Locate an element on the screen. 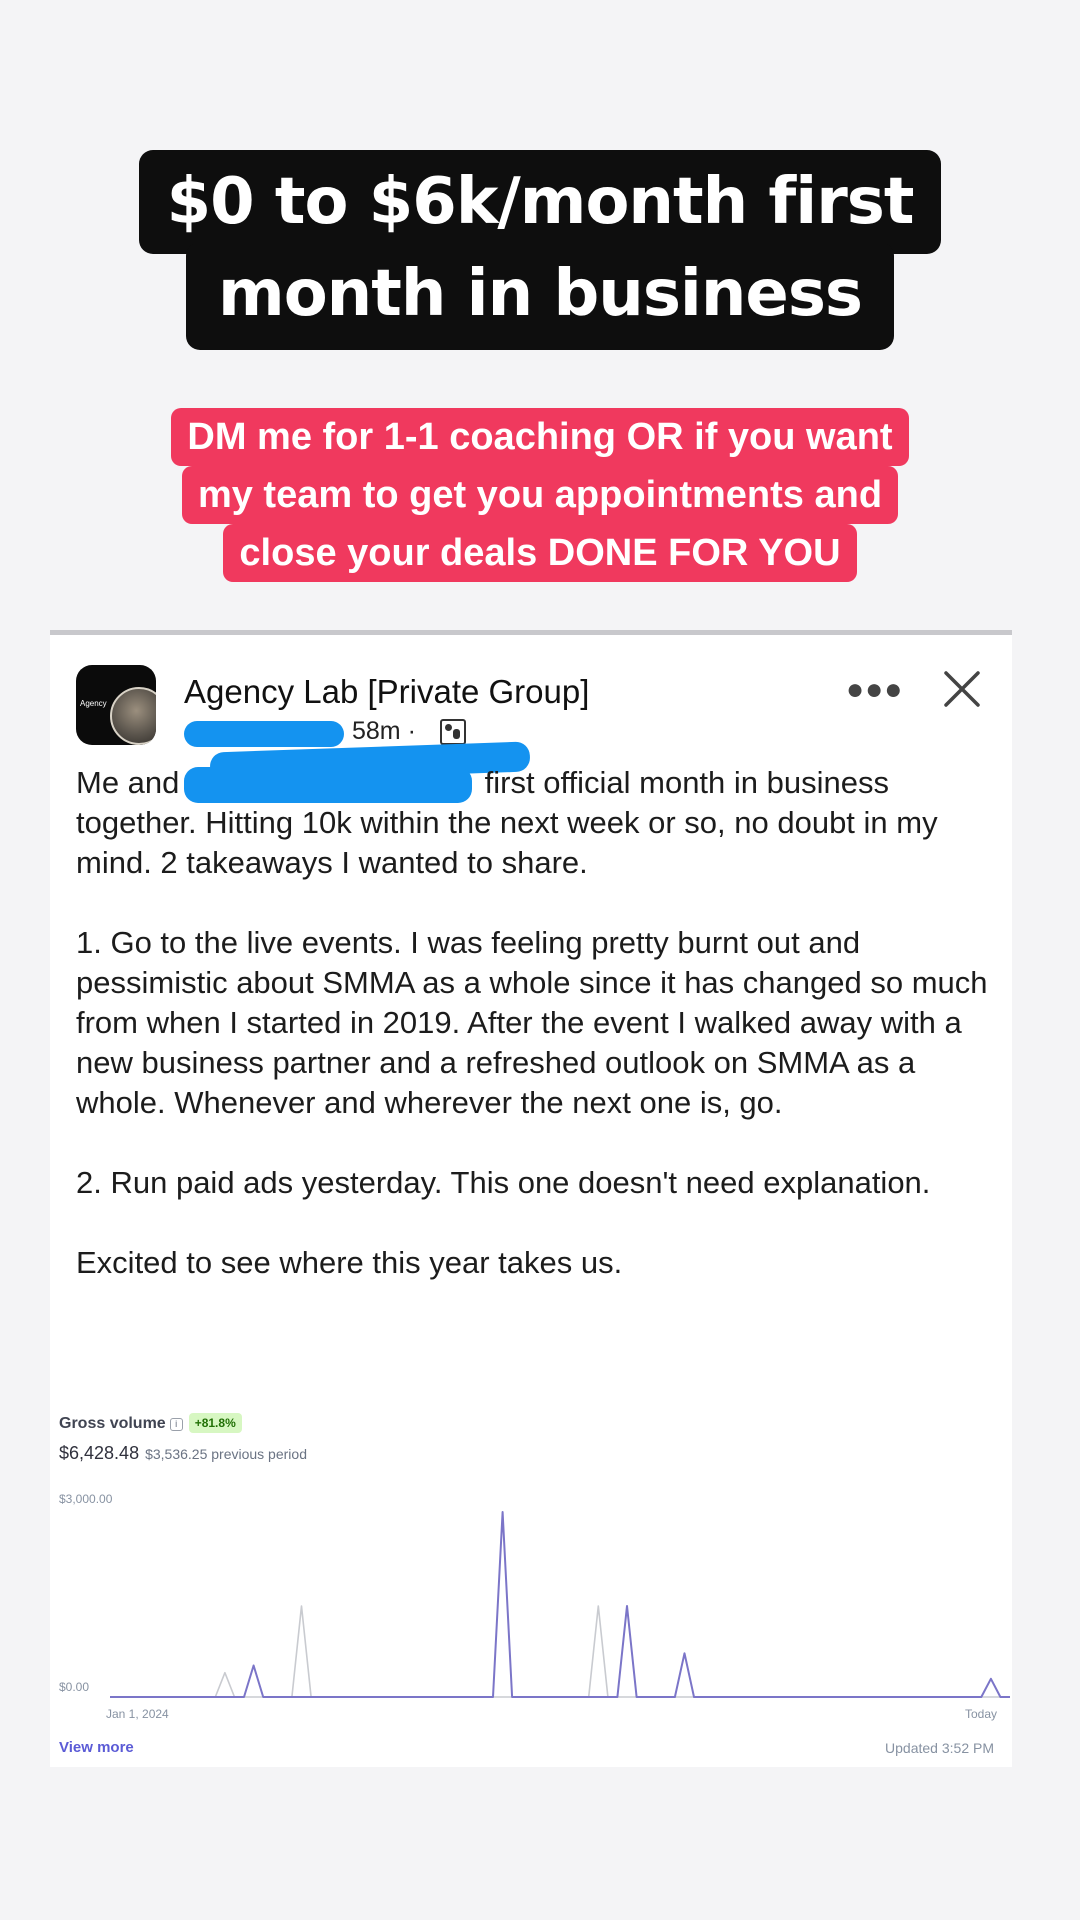  headline-line-2: month in business is located at coordinates (540, 296).